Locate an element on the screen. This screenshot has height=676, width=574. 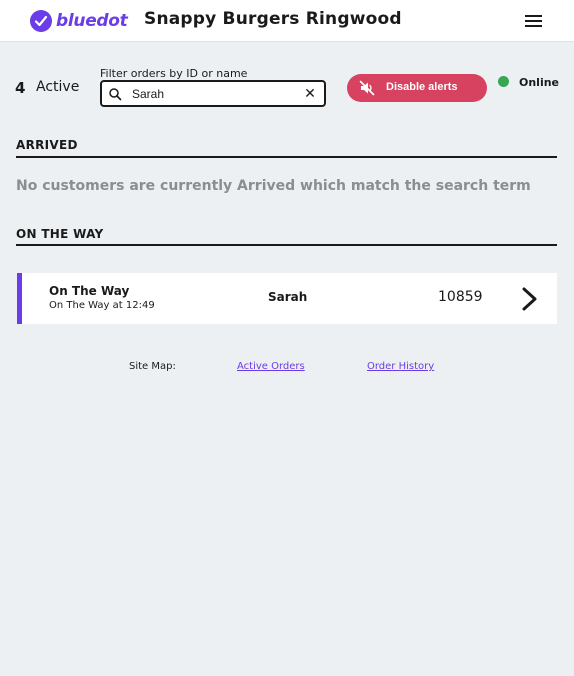
sitemap-label: Site Map: is located at coordinates (152, 366).